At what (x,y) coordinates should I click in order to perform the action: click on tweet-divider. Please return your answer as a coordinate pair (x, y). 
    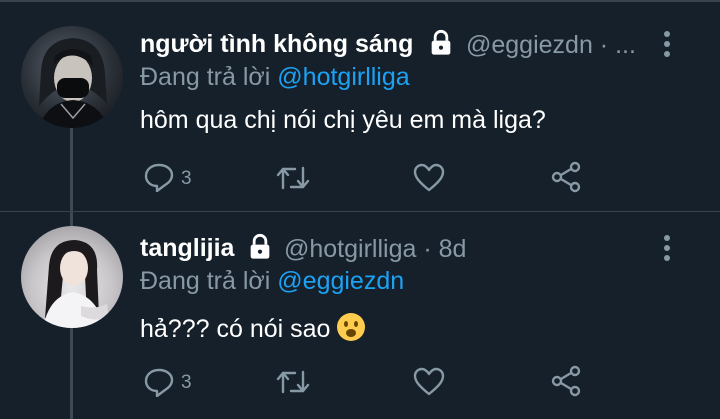
    Looking at the image, I should click on (360, 211).